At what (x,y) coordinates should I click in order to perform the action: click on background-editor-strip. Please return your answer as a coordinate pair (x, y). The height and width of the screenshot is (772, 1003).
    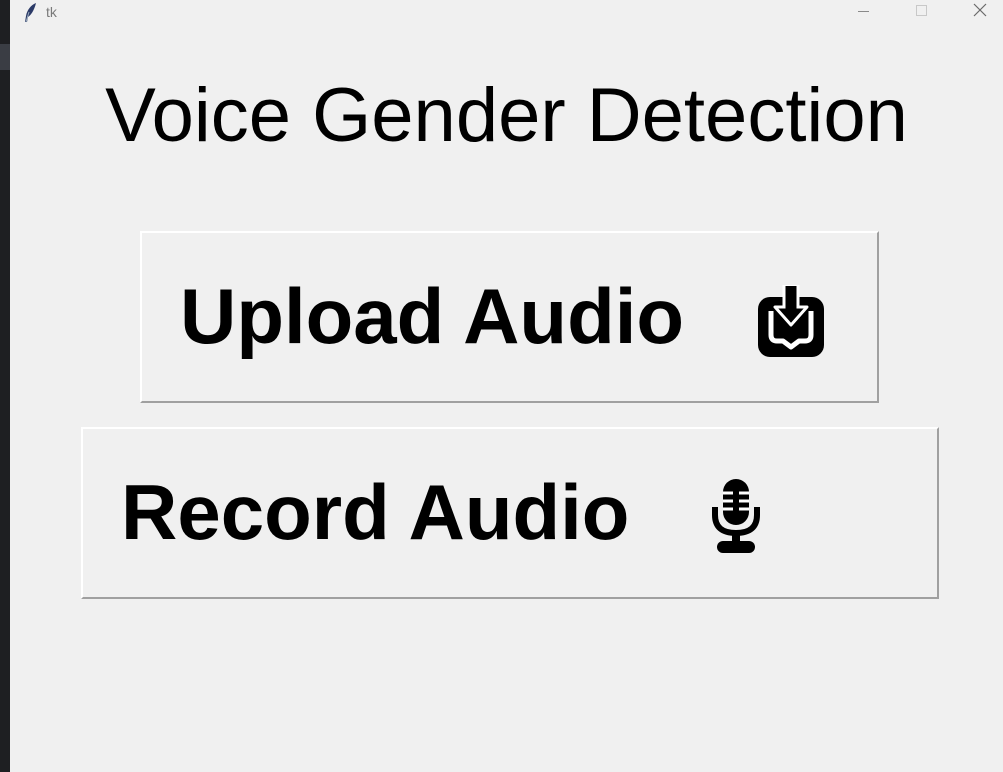
    Looking at the image, I should click on (5, 386).